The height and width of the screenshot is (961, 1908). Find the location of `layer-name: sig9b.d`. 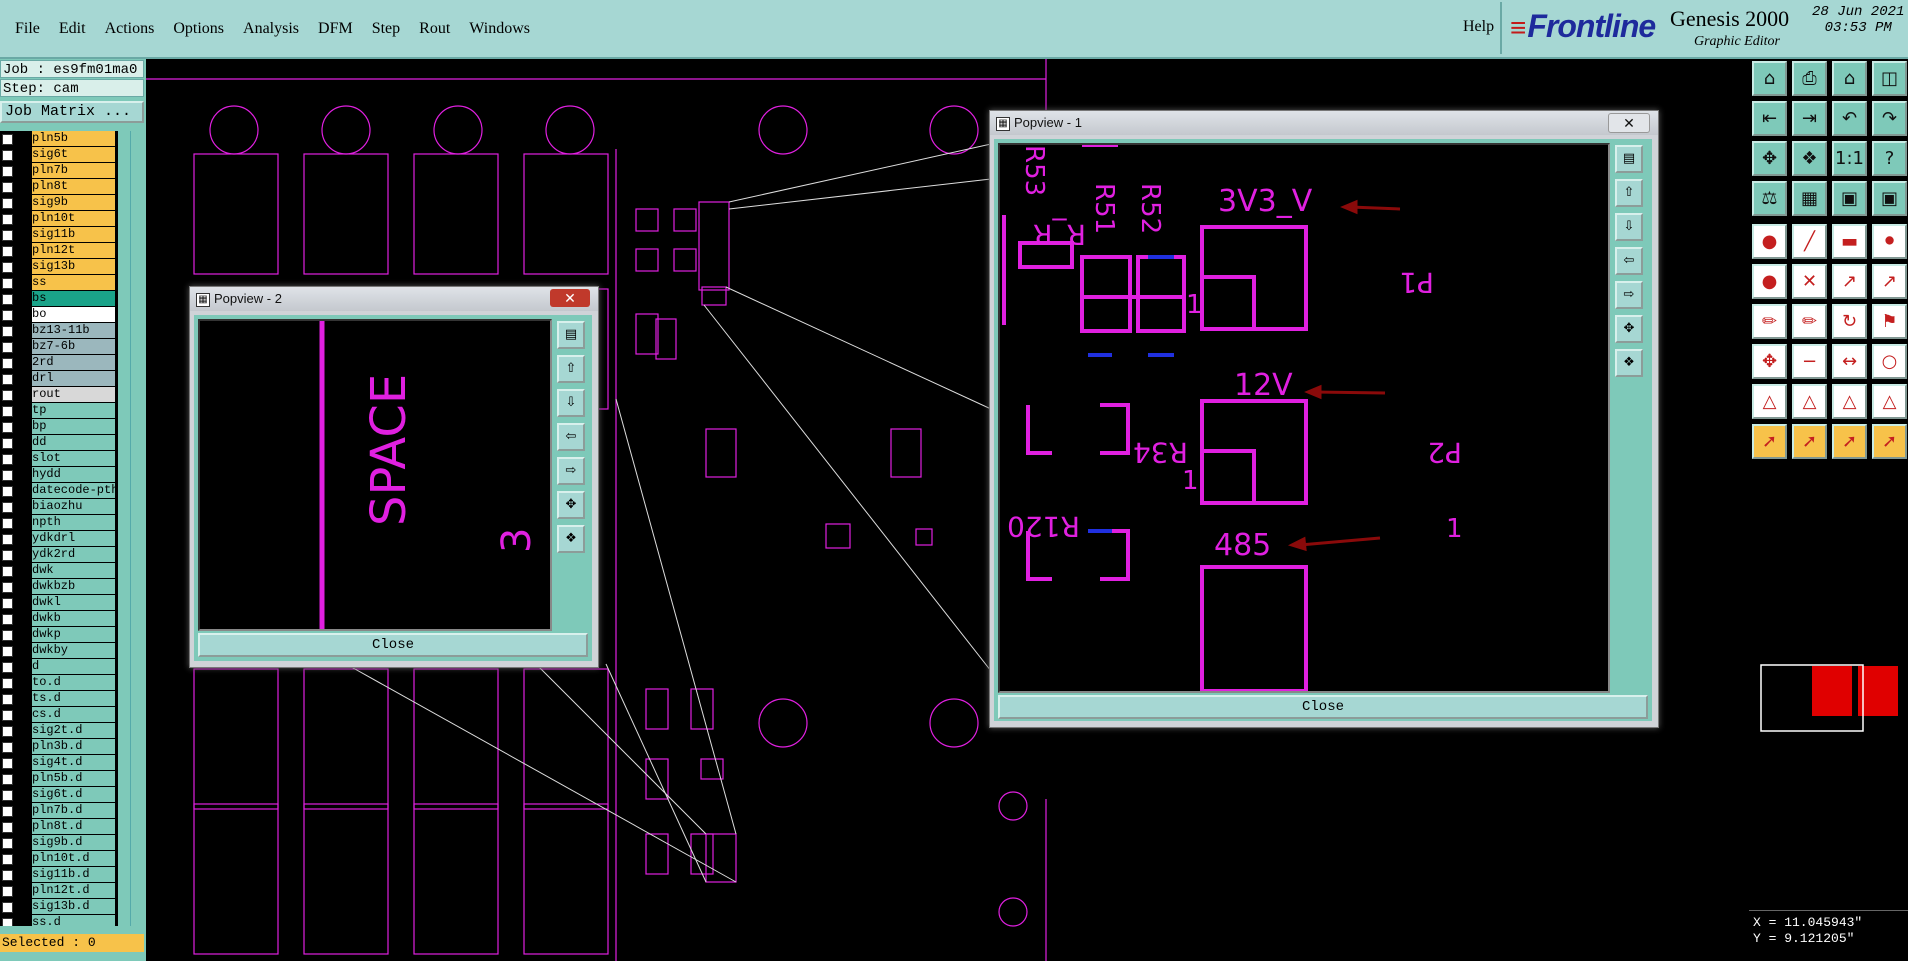

layer-name: sig9b.d is located at coordinates (73, 842).